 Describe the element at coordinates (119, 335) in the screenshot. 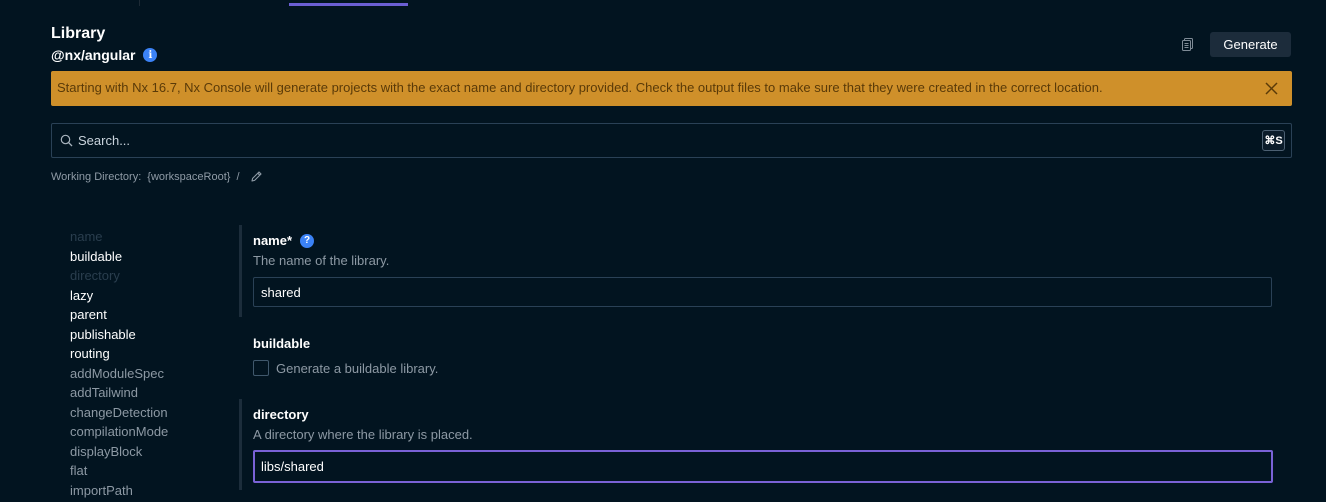

I see `nav-item-publishable: publishable` at that location.